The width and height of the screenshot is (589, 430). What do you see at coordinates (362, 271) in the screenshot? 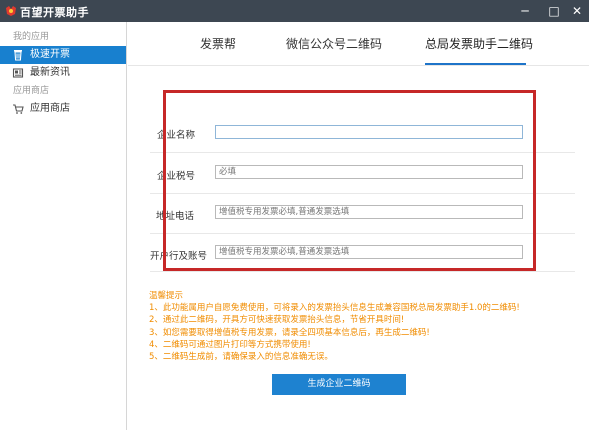
I see `form-divider` at bounding box center [362, 271].